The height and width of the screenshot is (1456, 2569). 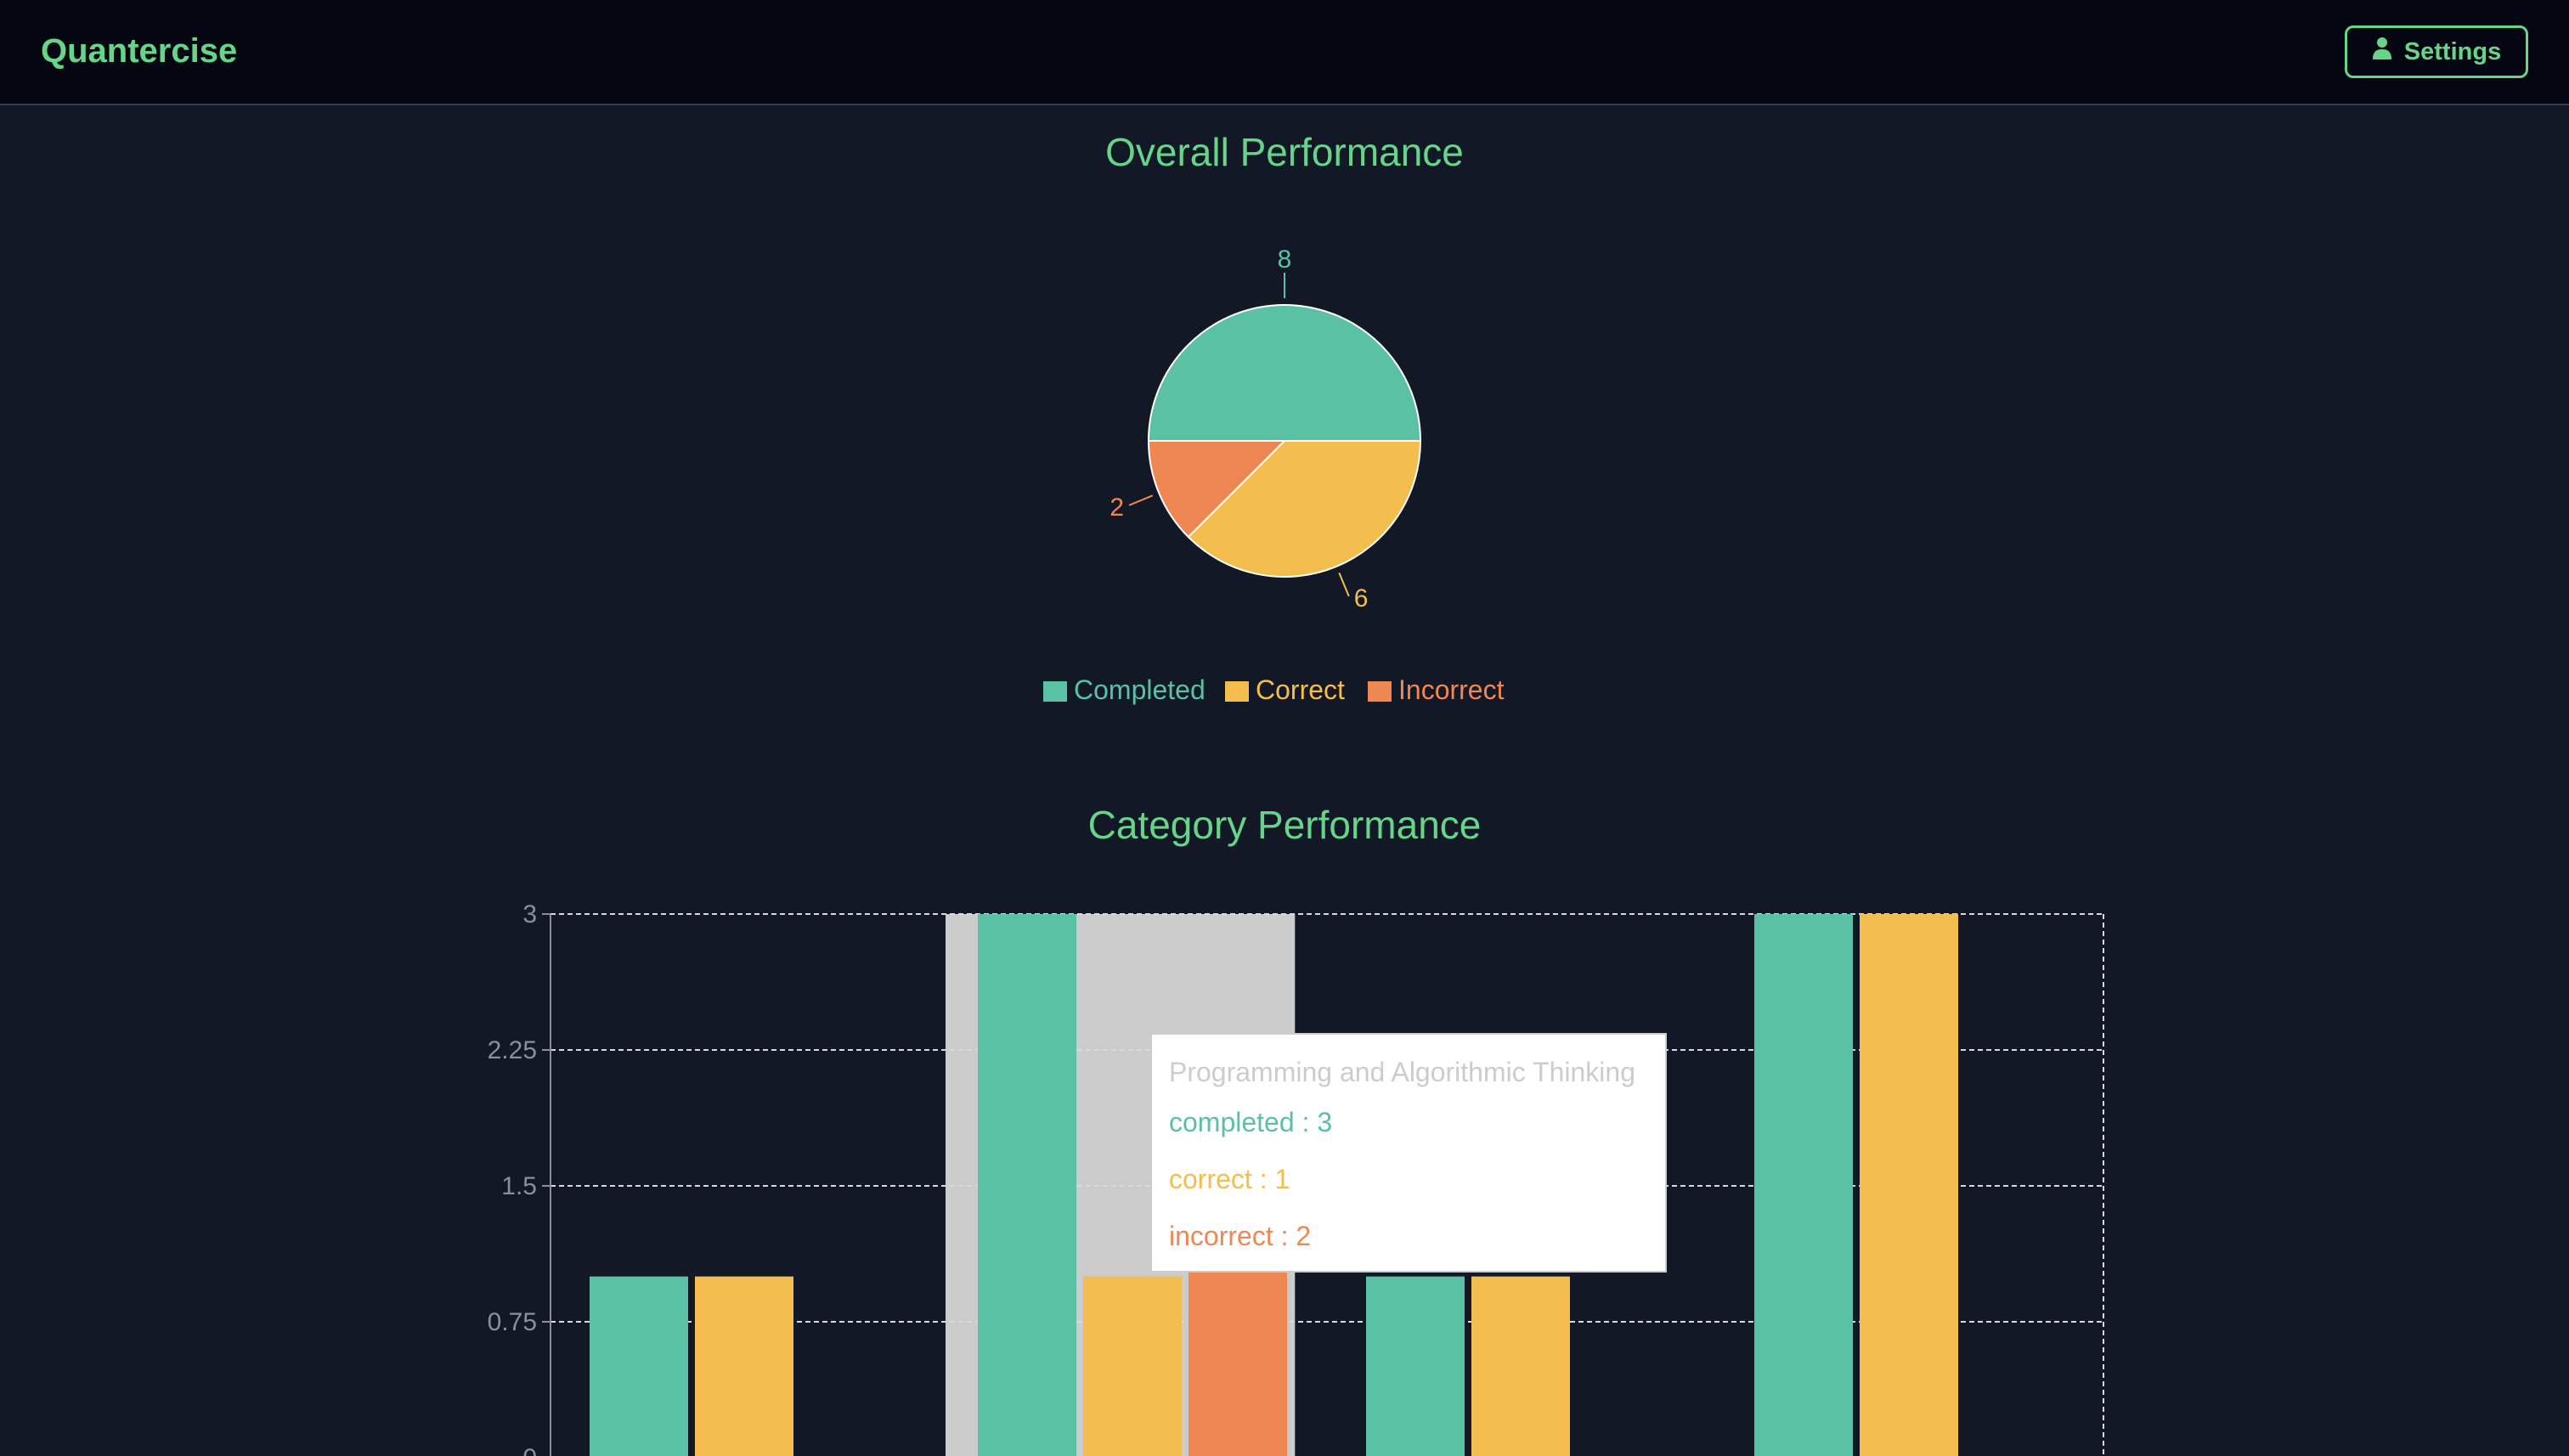 What do you see at coordinates (1452, 690) in the screenshot?
I see `legend-label-incorrect: Incorrect` at bounding box center [1452, 690].